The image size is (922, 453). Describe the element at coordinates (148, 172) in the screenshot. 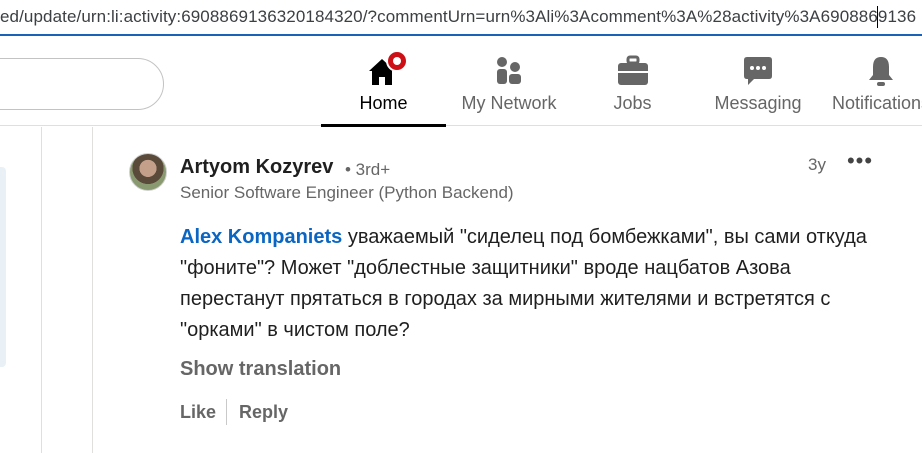

I see `avatar` at that location.